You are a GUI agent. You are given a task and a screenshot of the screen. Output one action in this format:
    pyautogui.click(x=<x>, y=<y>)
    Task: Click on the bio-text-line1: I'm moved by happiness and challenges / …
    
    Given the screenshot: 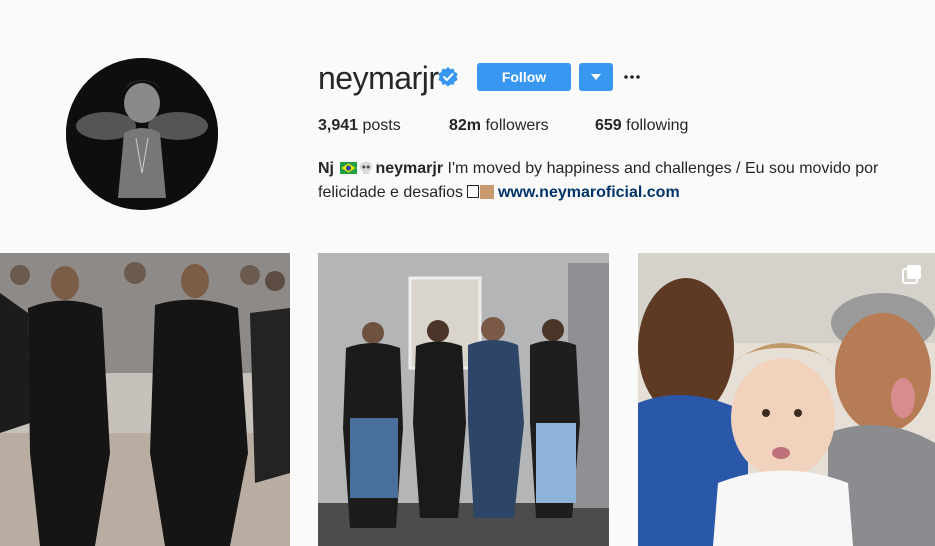 What is the action you would take?
    pyautogui.click(x=661, y=168)
    